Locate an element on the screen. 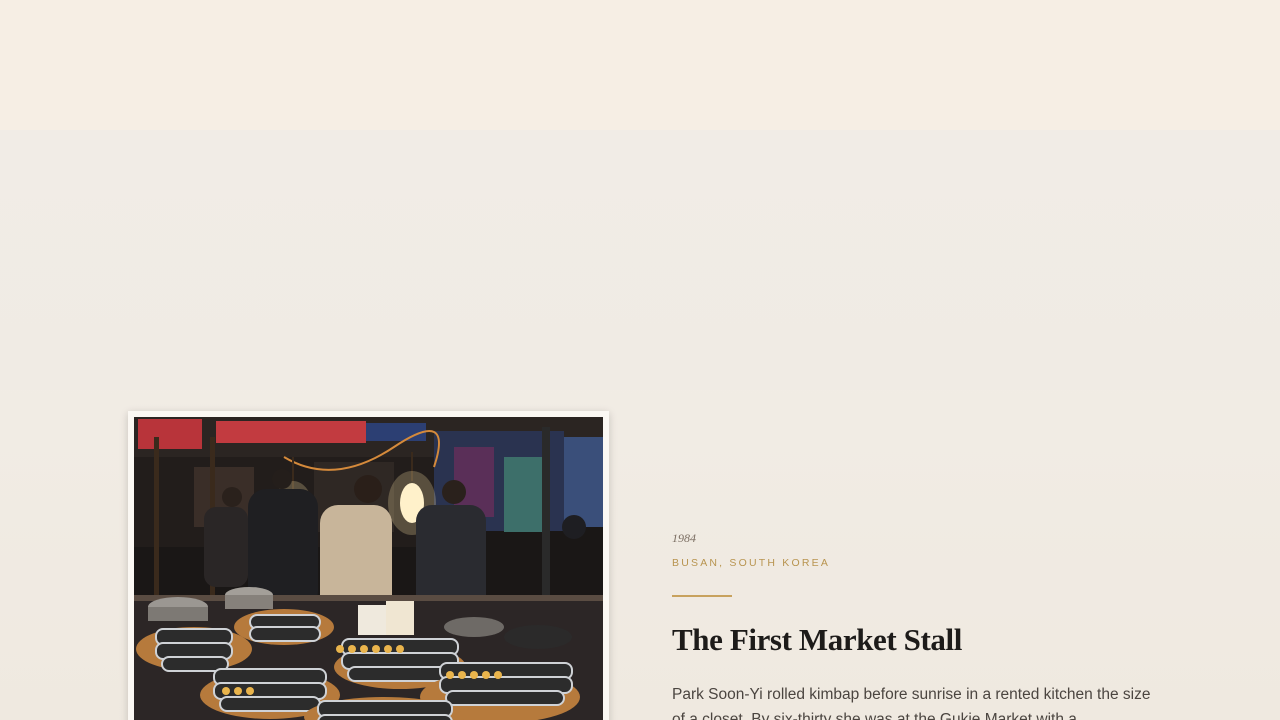 Image resolution: width=1280 pixels, height=720 pixels. story-year: 1984 is located at coordinates (684, 538).